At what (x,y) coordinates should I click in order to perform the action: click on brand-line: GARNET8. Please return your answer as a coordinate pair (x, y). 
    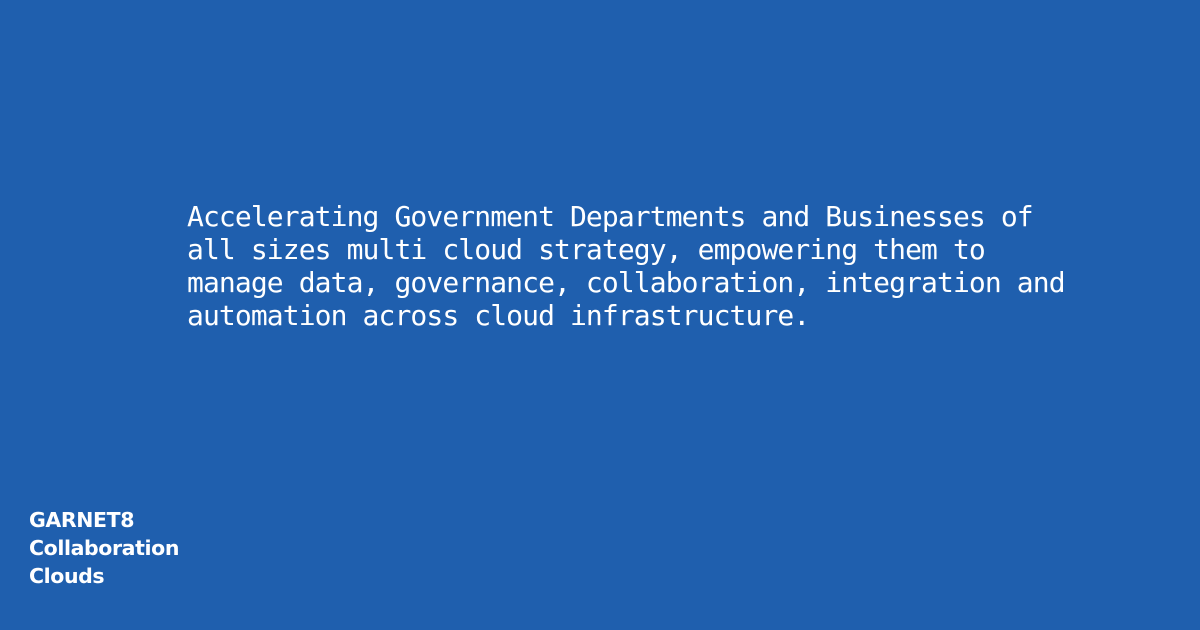
    Looking at the image, I should click on (82, 520).